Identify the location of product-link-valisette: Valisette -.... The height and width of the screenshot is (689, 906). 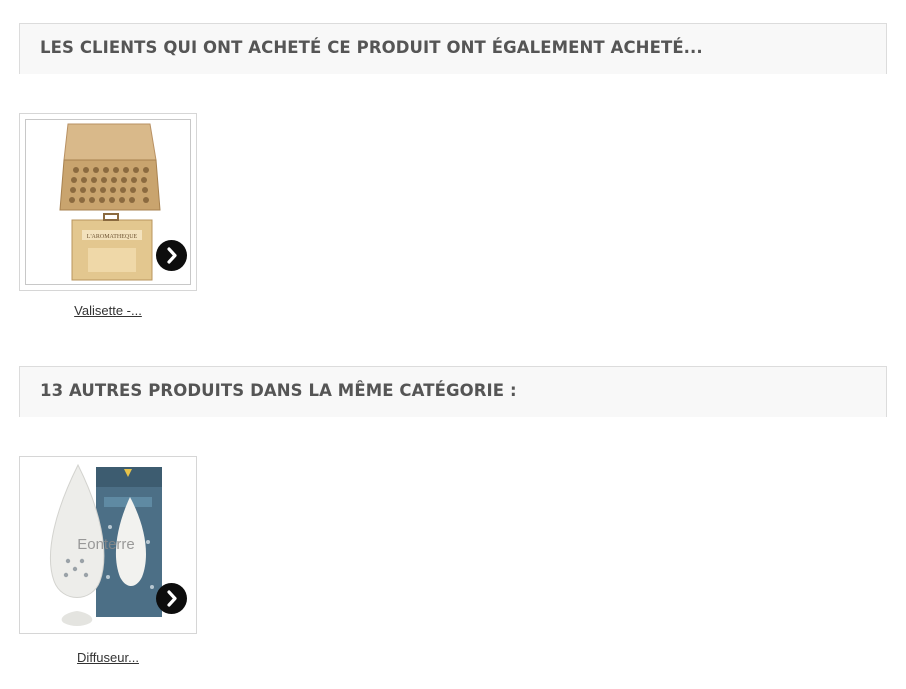
(108, 310).